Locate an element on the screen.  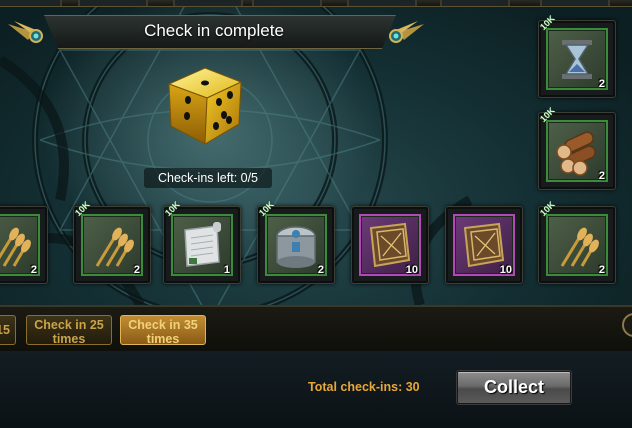
scroll-icon is located at coordinates (202, 244).